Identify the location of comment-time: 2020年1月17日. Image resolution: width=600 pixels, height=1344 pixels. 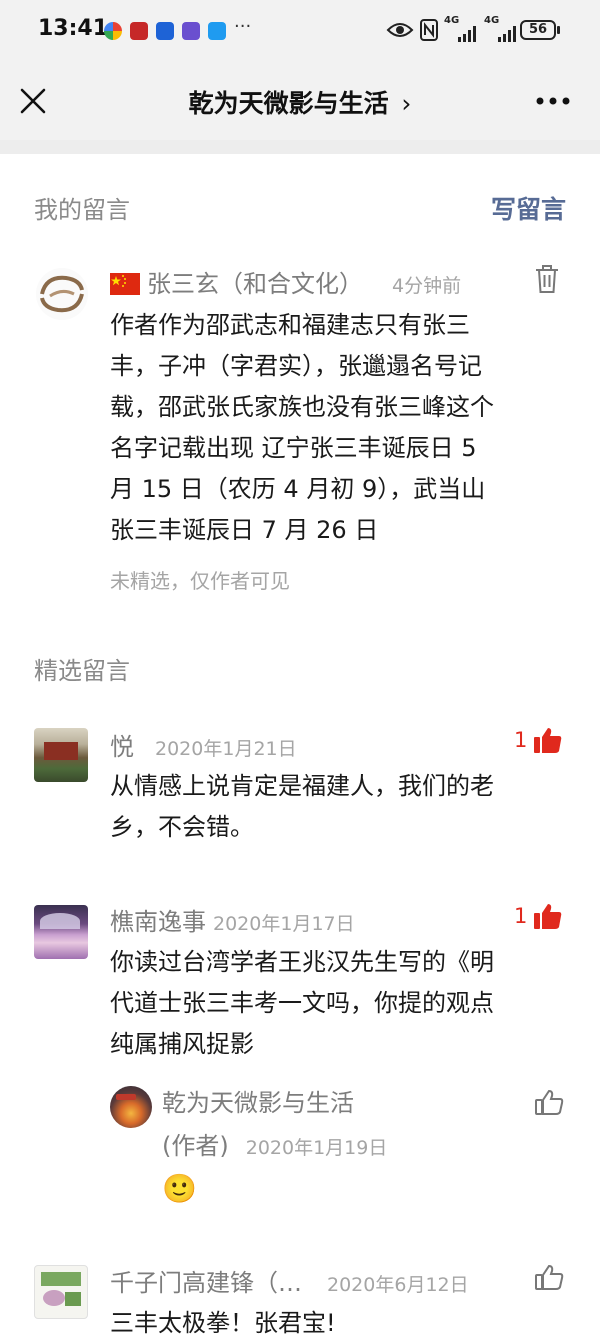
(284, 924).